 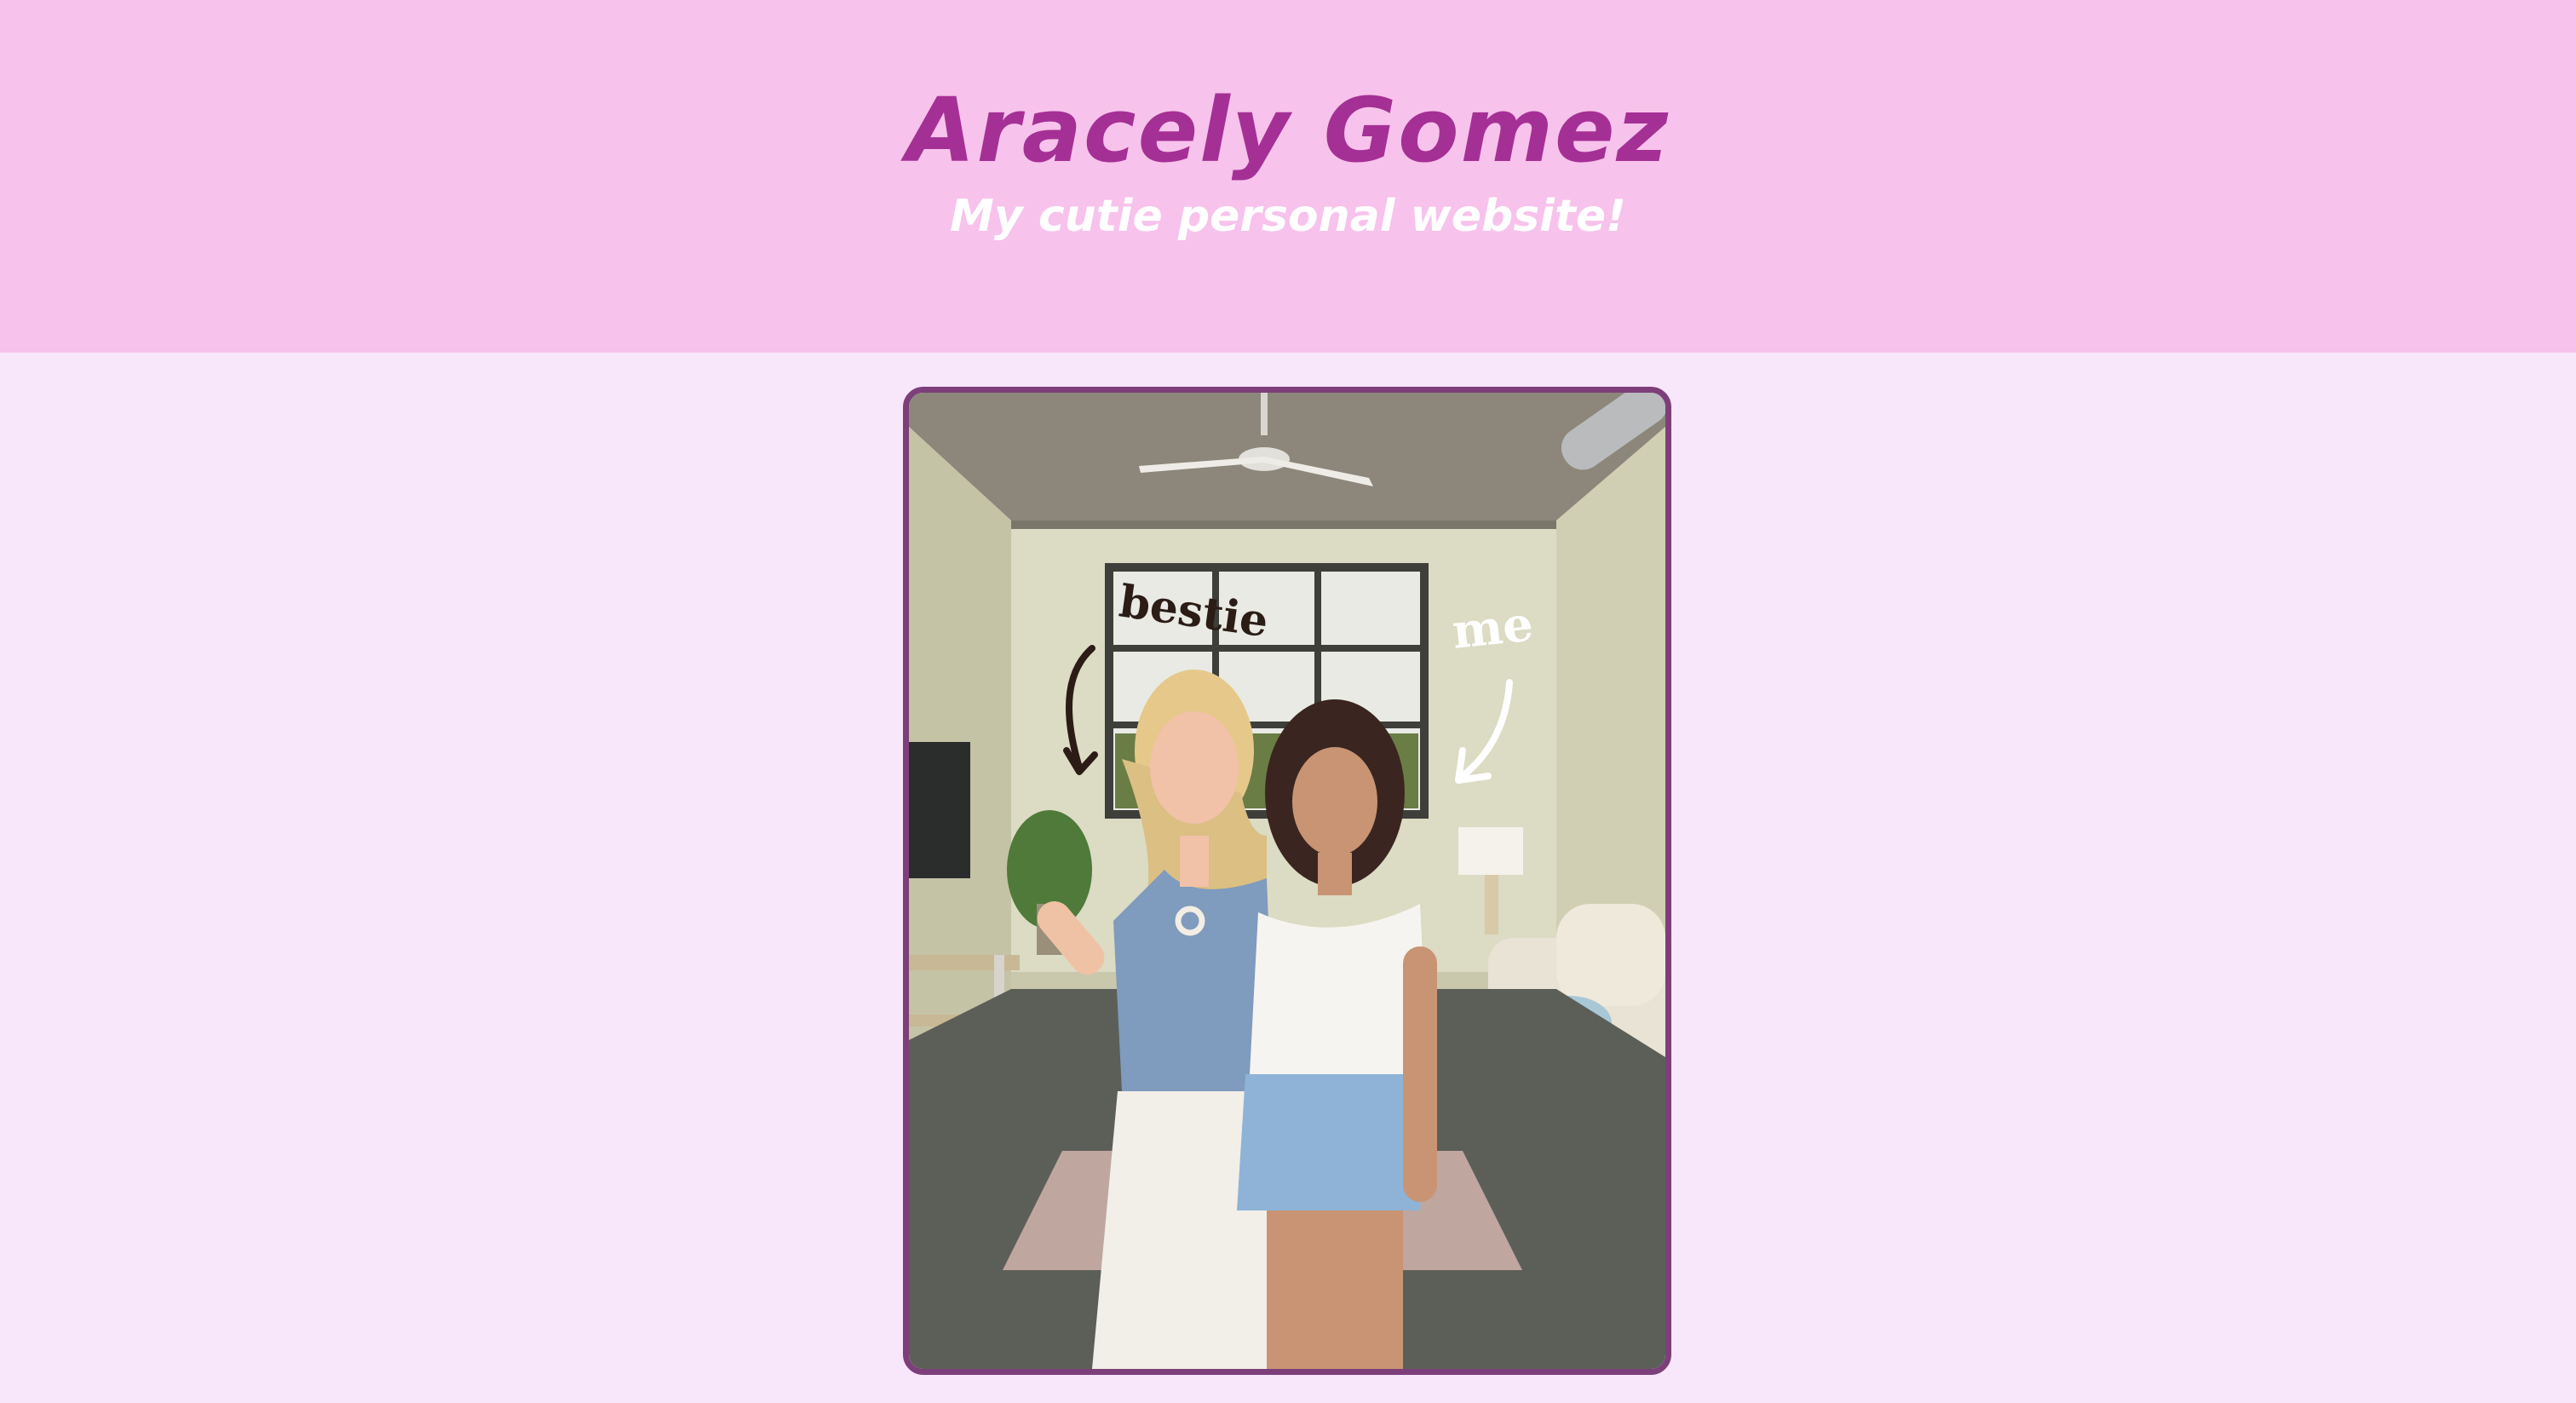 What do you see at coordinates (1288, 130) in the screenshot?
I see `site-title: Aracely Gomez` at bounding box center [1288, 130].